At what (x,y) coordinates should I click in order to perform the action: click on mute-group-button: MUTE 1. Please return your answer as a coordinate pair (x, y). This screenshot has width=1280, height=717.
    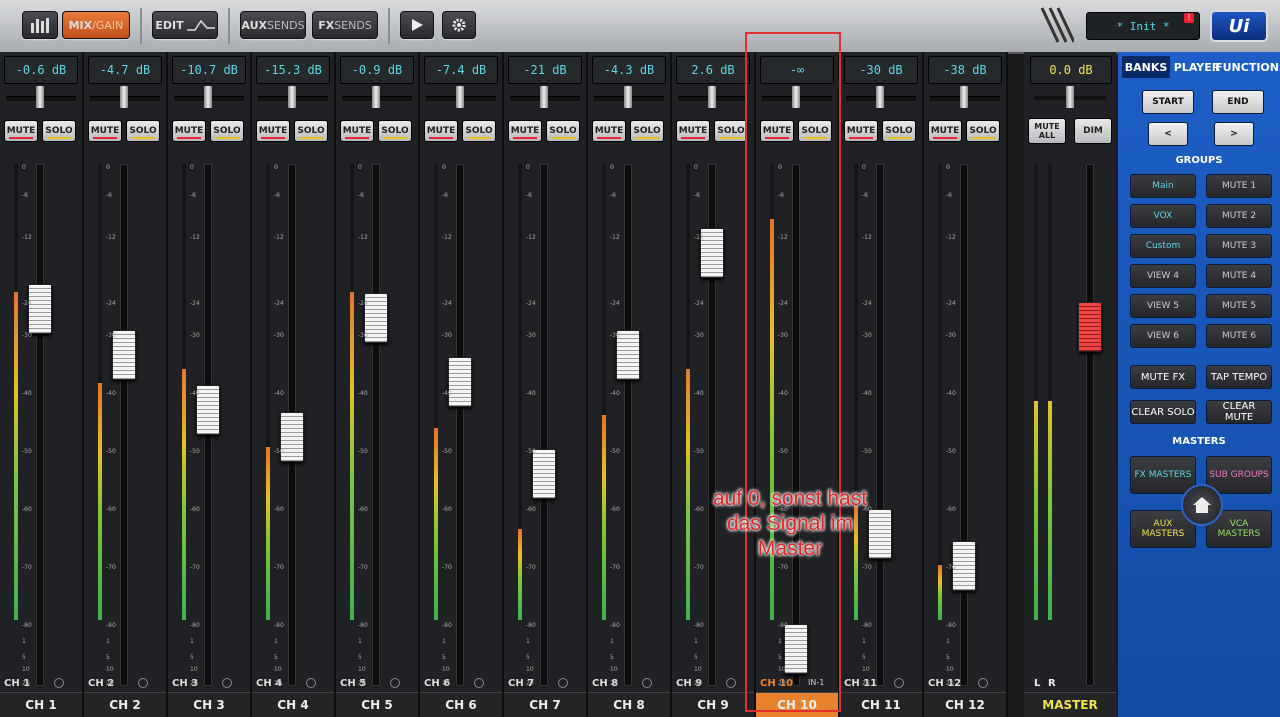
    Looking at the image, I should click on (1239, 186).